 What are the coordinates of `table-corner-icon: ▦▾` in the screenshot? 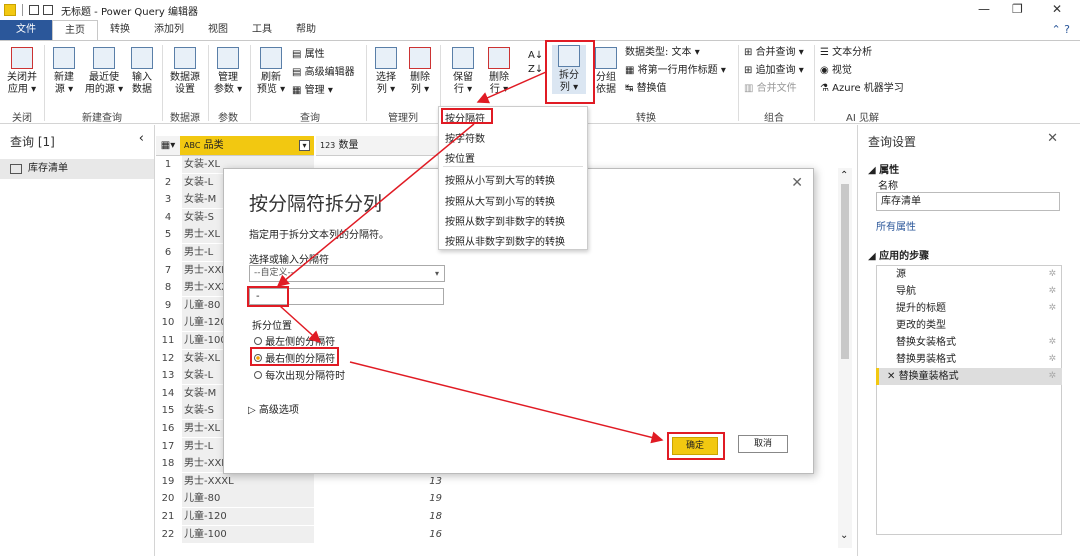 It's located at (168, 146).